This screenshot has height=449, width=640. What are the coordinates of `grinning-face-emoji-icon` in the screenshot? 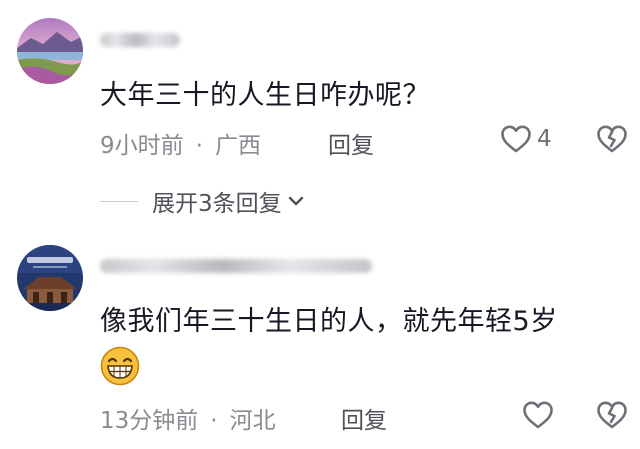 It's located at (120, 366).